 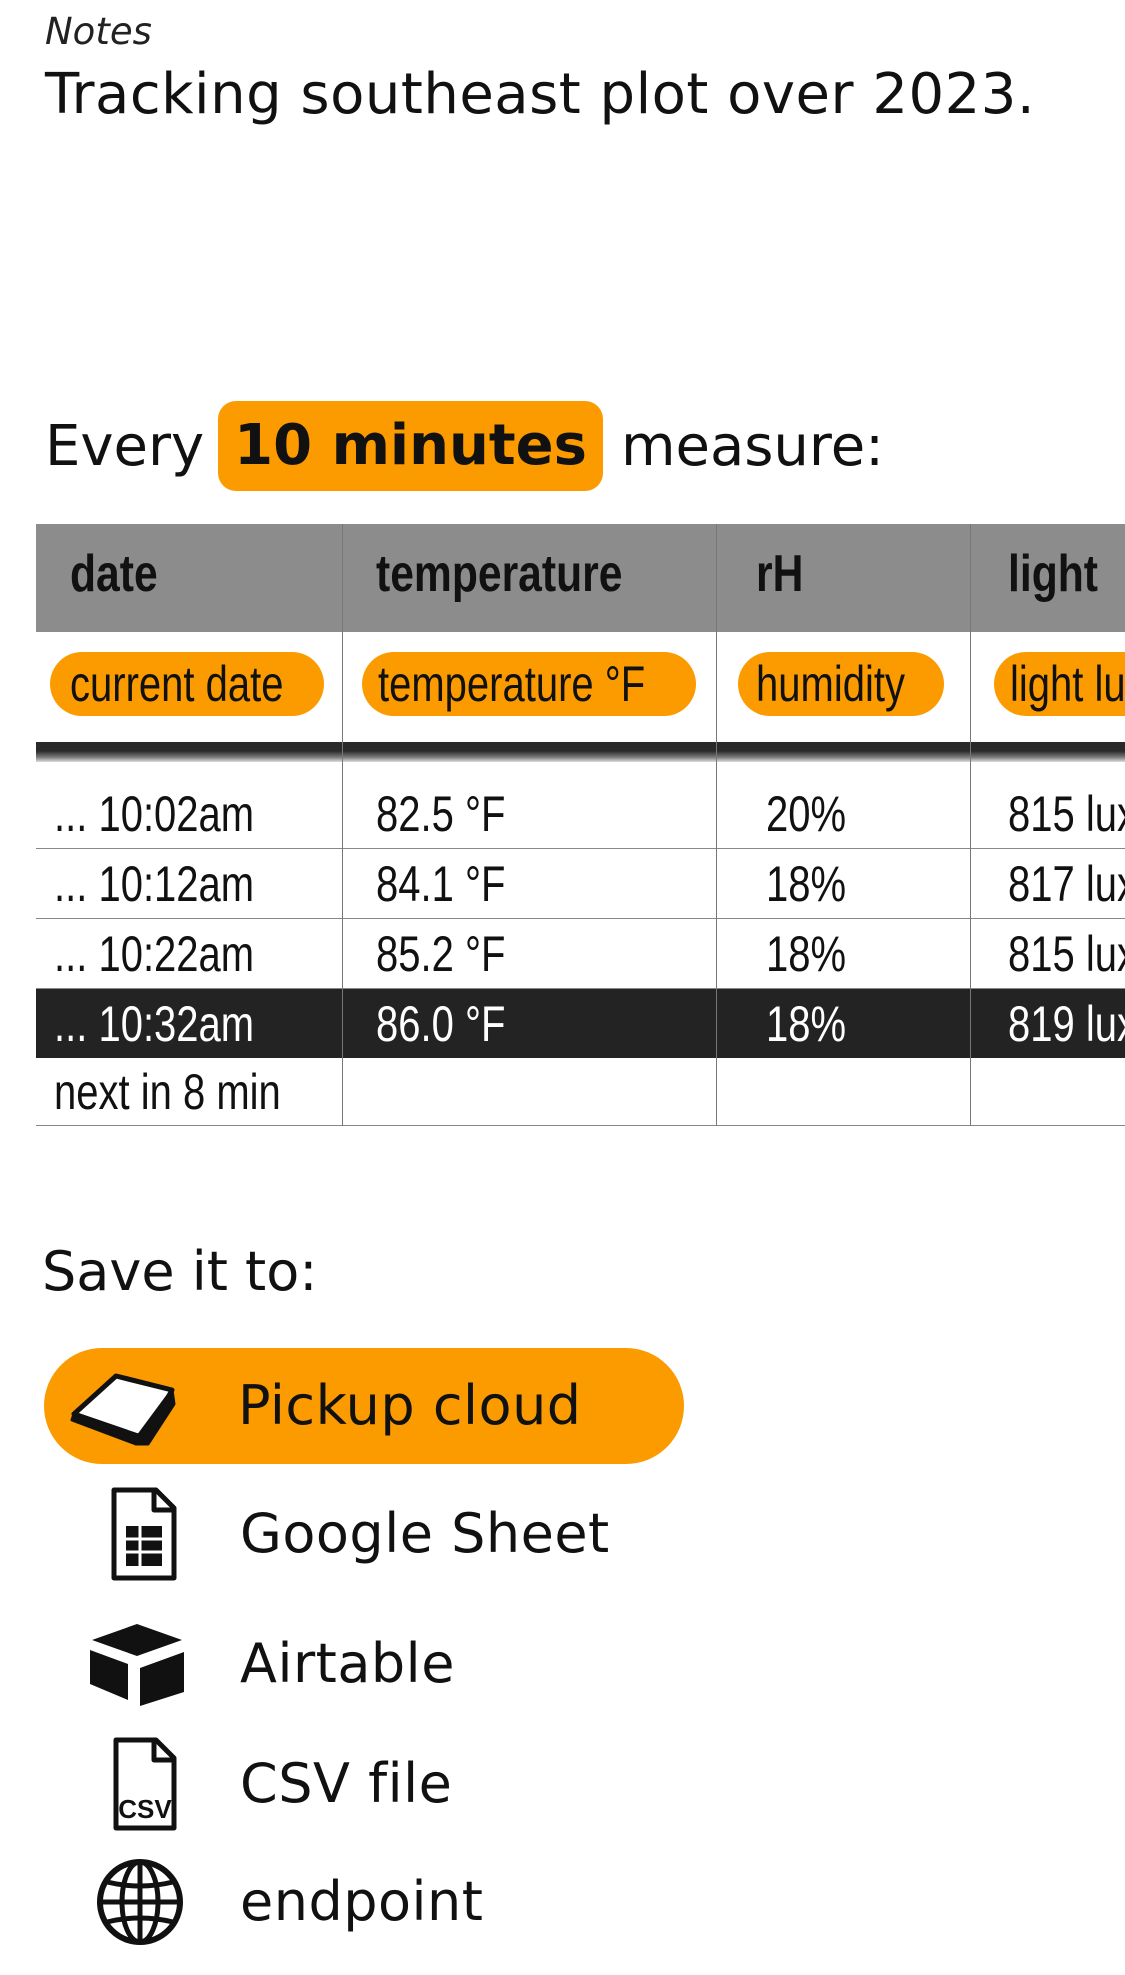 I want to click on cell-light: 819 lux, so click(x=1066, y=1024).